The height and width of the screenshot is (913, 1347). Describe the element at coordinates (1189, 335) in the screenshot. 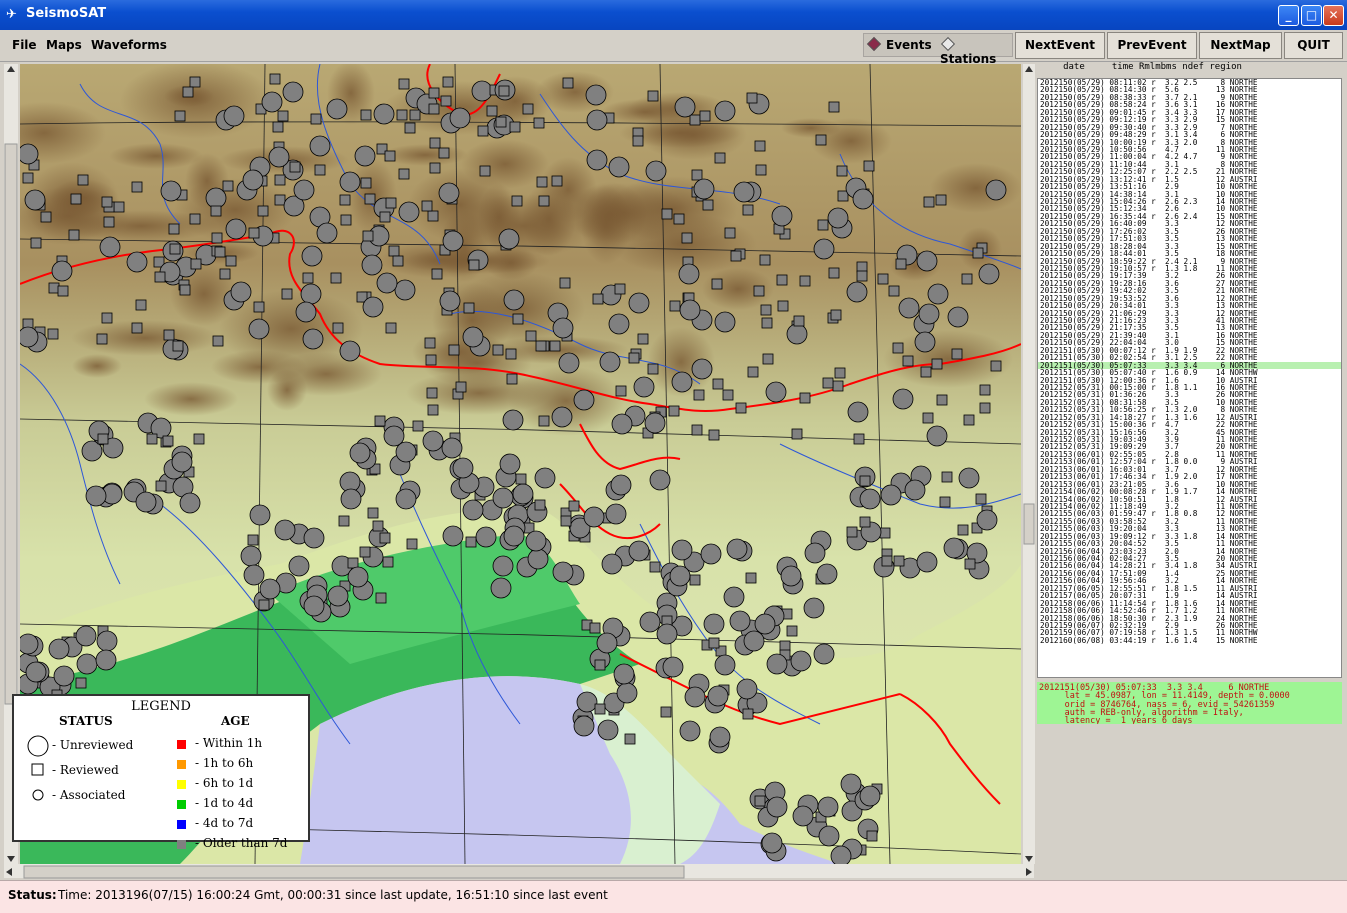

I see `event-row: 2012150(05/29) 21:39:40 3.1 16 NORTHE` at that location.